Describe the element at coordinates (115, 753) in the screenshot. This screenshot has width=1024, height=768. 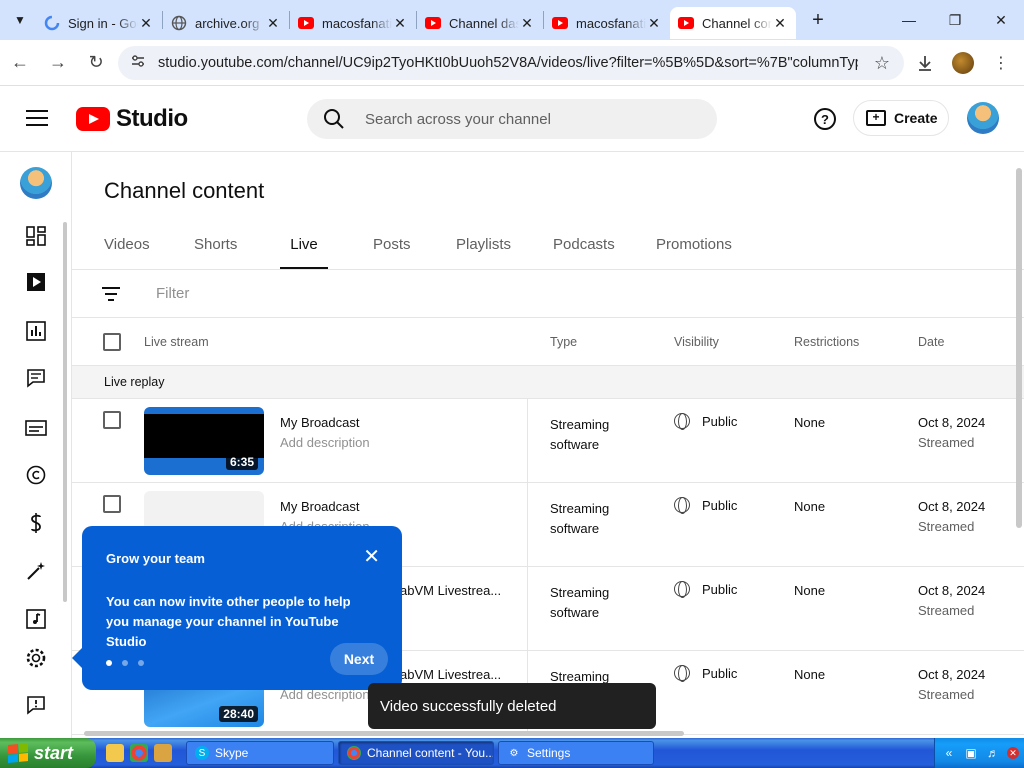
I see `folder-icon` at that location.